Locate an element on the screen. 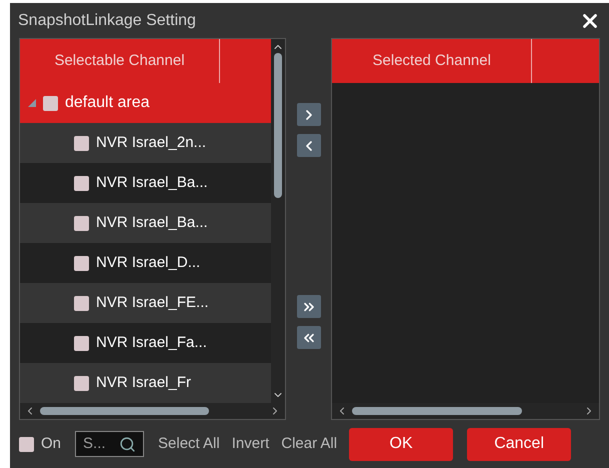  on-label: On is located at coordinates (51, 444).